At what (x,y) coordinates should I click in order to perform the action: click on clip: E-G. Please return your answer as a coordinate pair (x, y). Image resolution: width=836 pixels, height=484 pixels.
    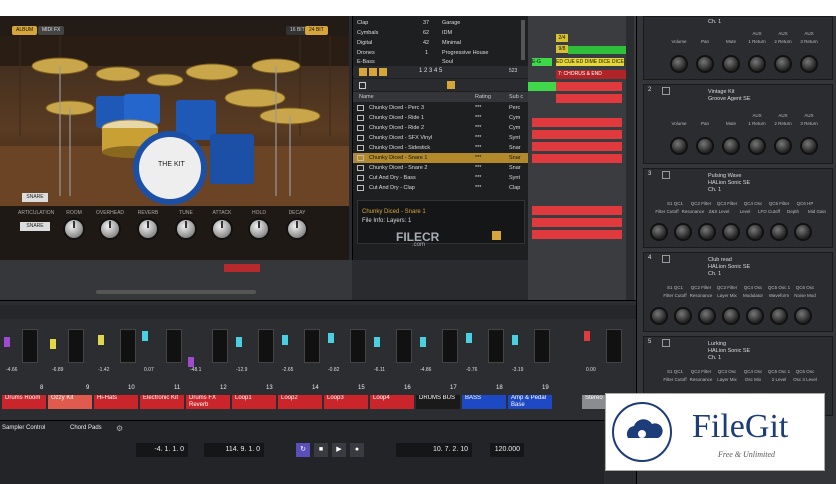
    Looking at the image, I should click on (542, 62).